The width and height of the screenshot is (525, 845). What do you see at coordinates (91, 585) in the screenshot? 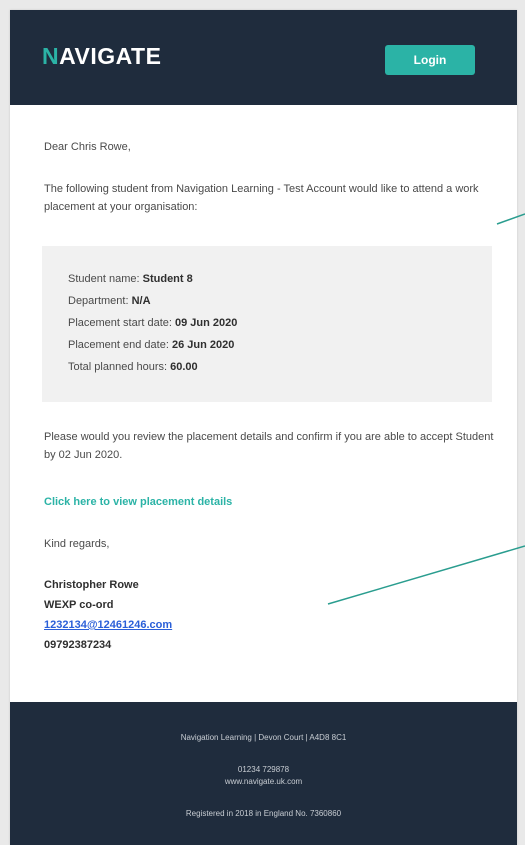
I see `signature-name: Christopher Rowe` at bounding box center [91, 585].